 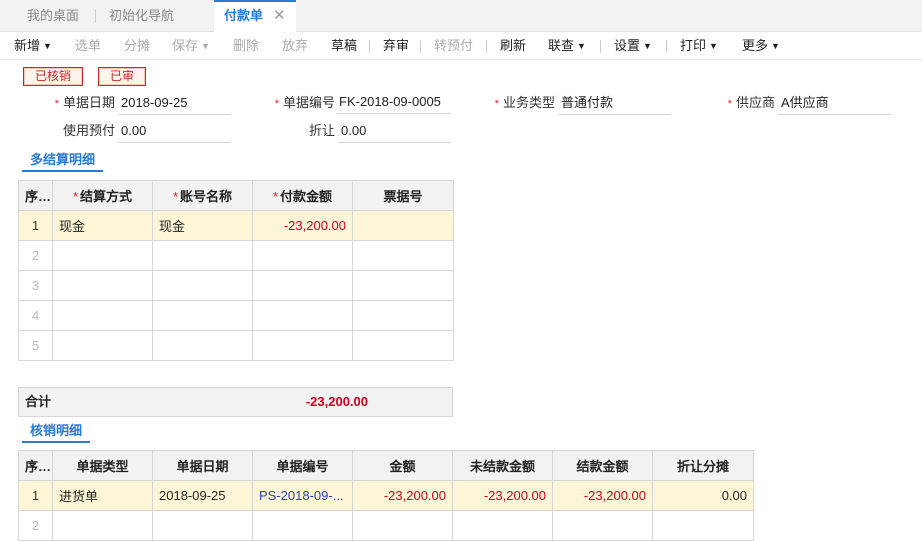 I want to click on unaudit-button: 弃审, so click(x=396, y=46).